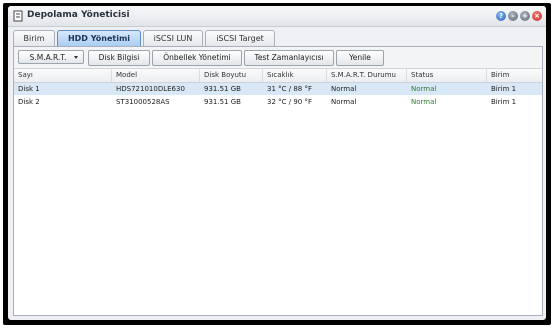 Image resolution: width=556 pixels, height=329 pixels. Describe the element at coordinates (78, 15) in the screenshot. I see `window-title: Depolama Yöneticisi` at that location.